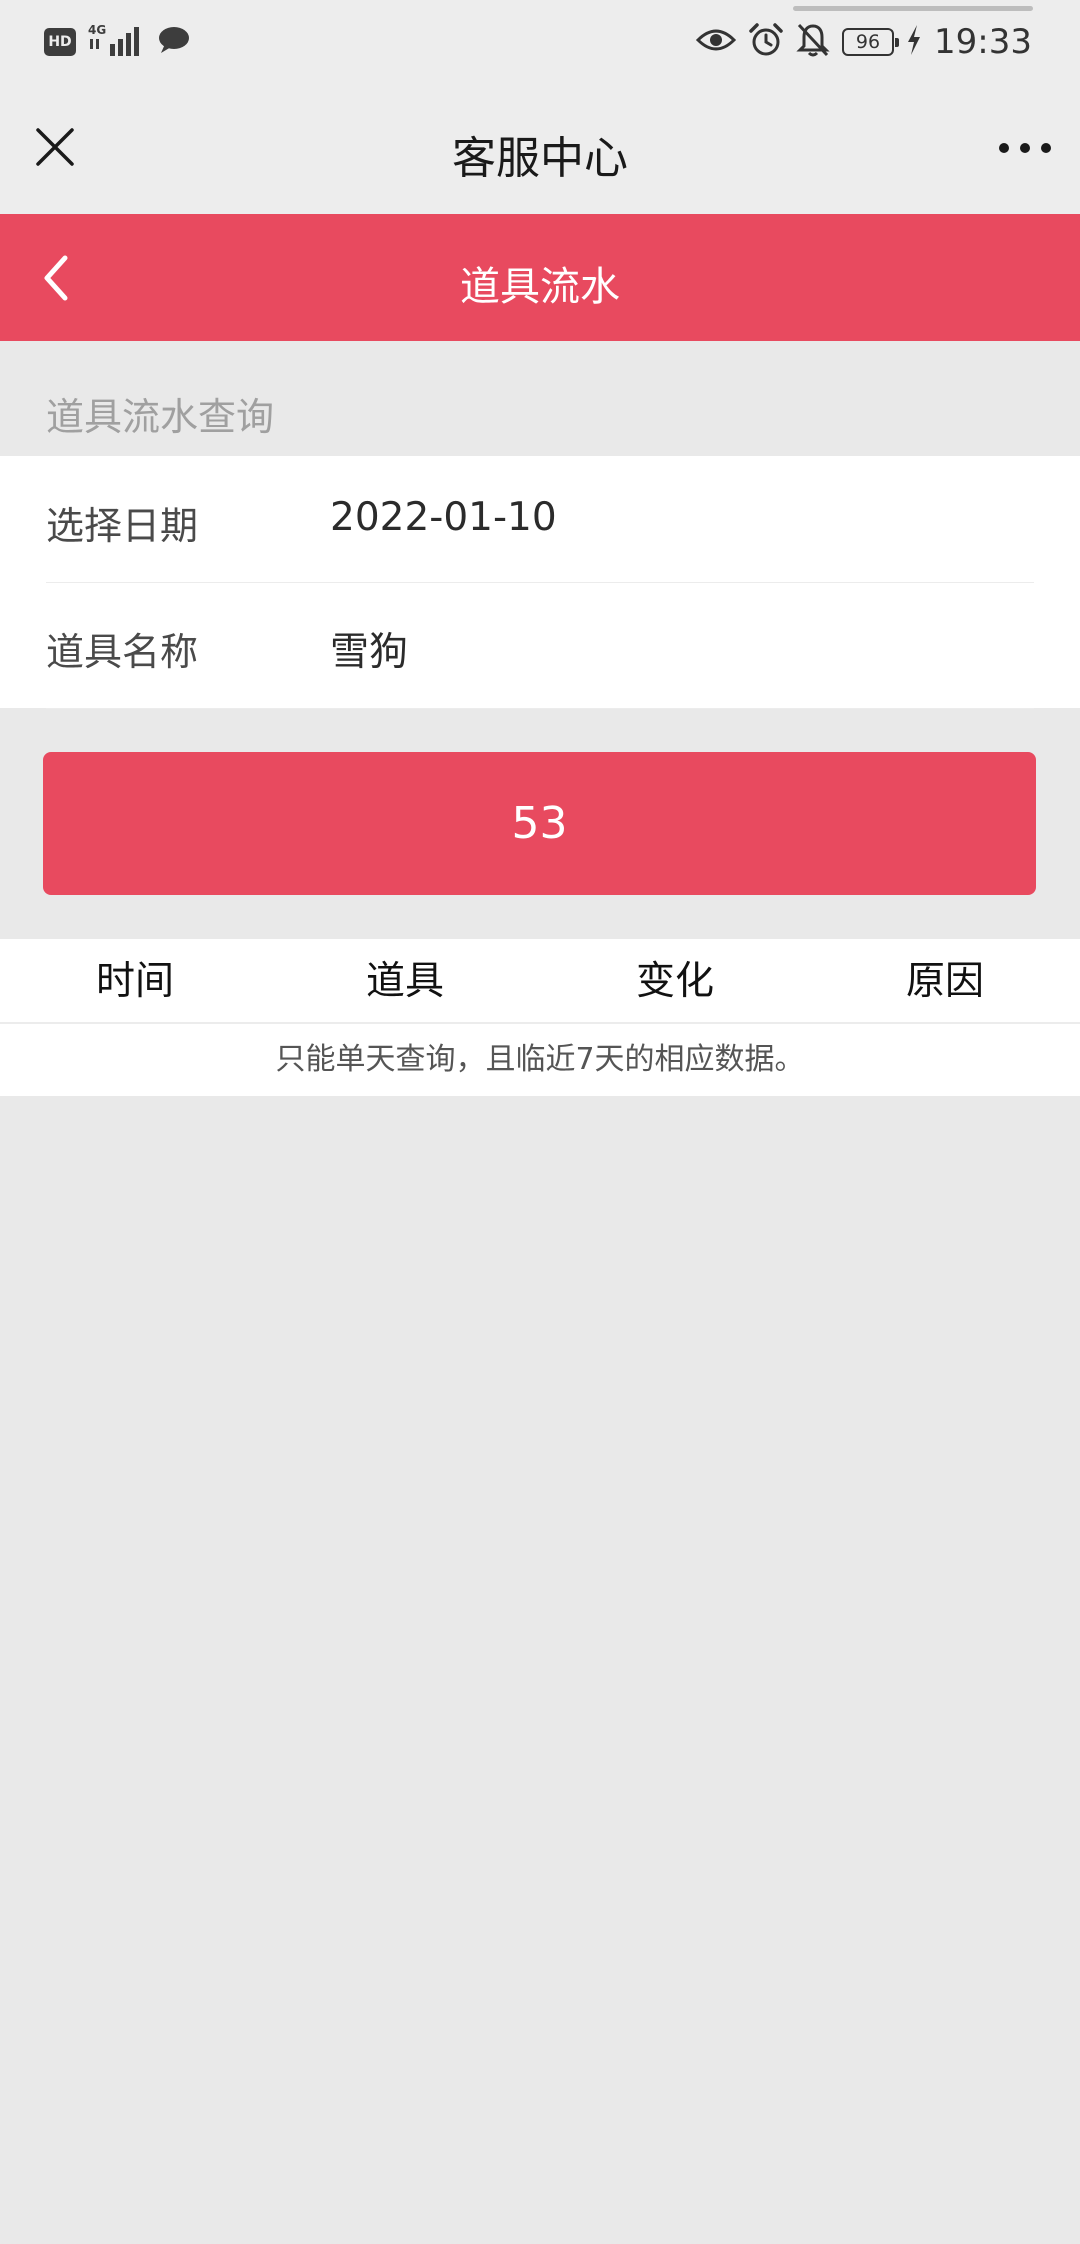  Describe the element at coordinates (122, 526) in the screenshot. I see `date-label: 选择日期` at that location.